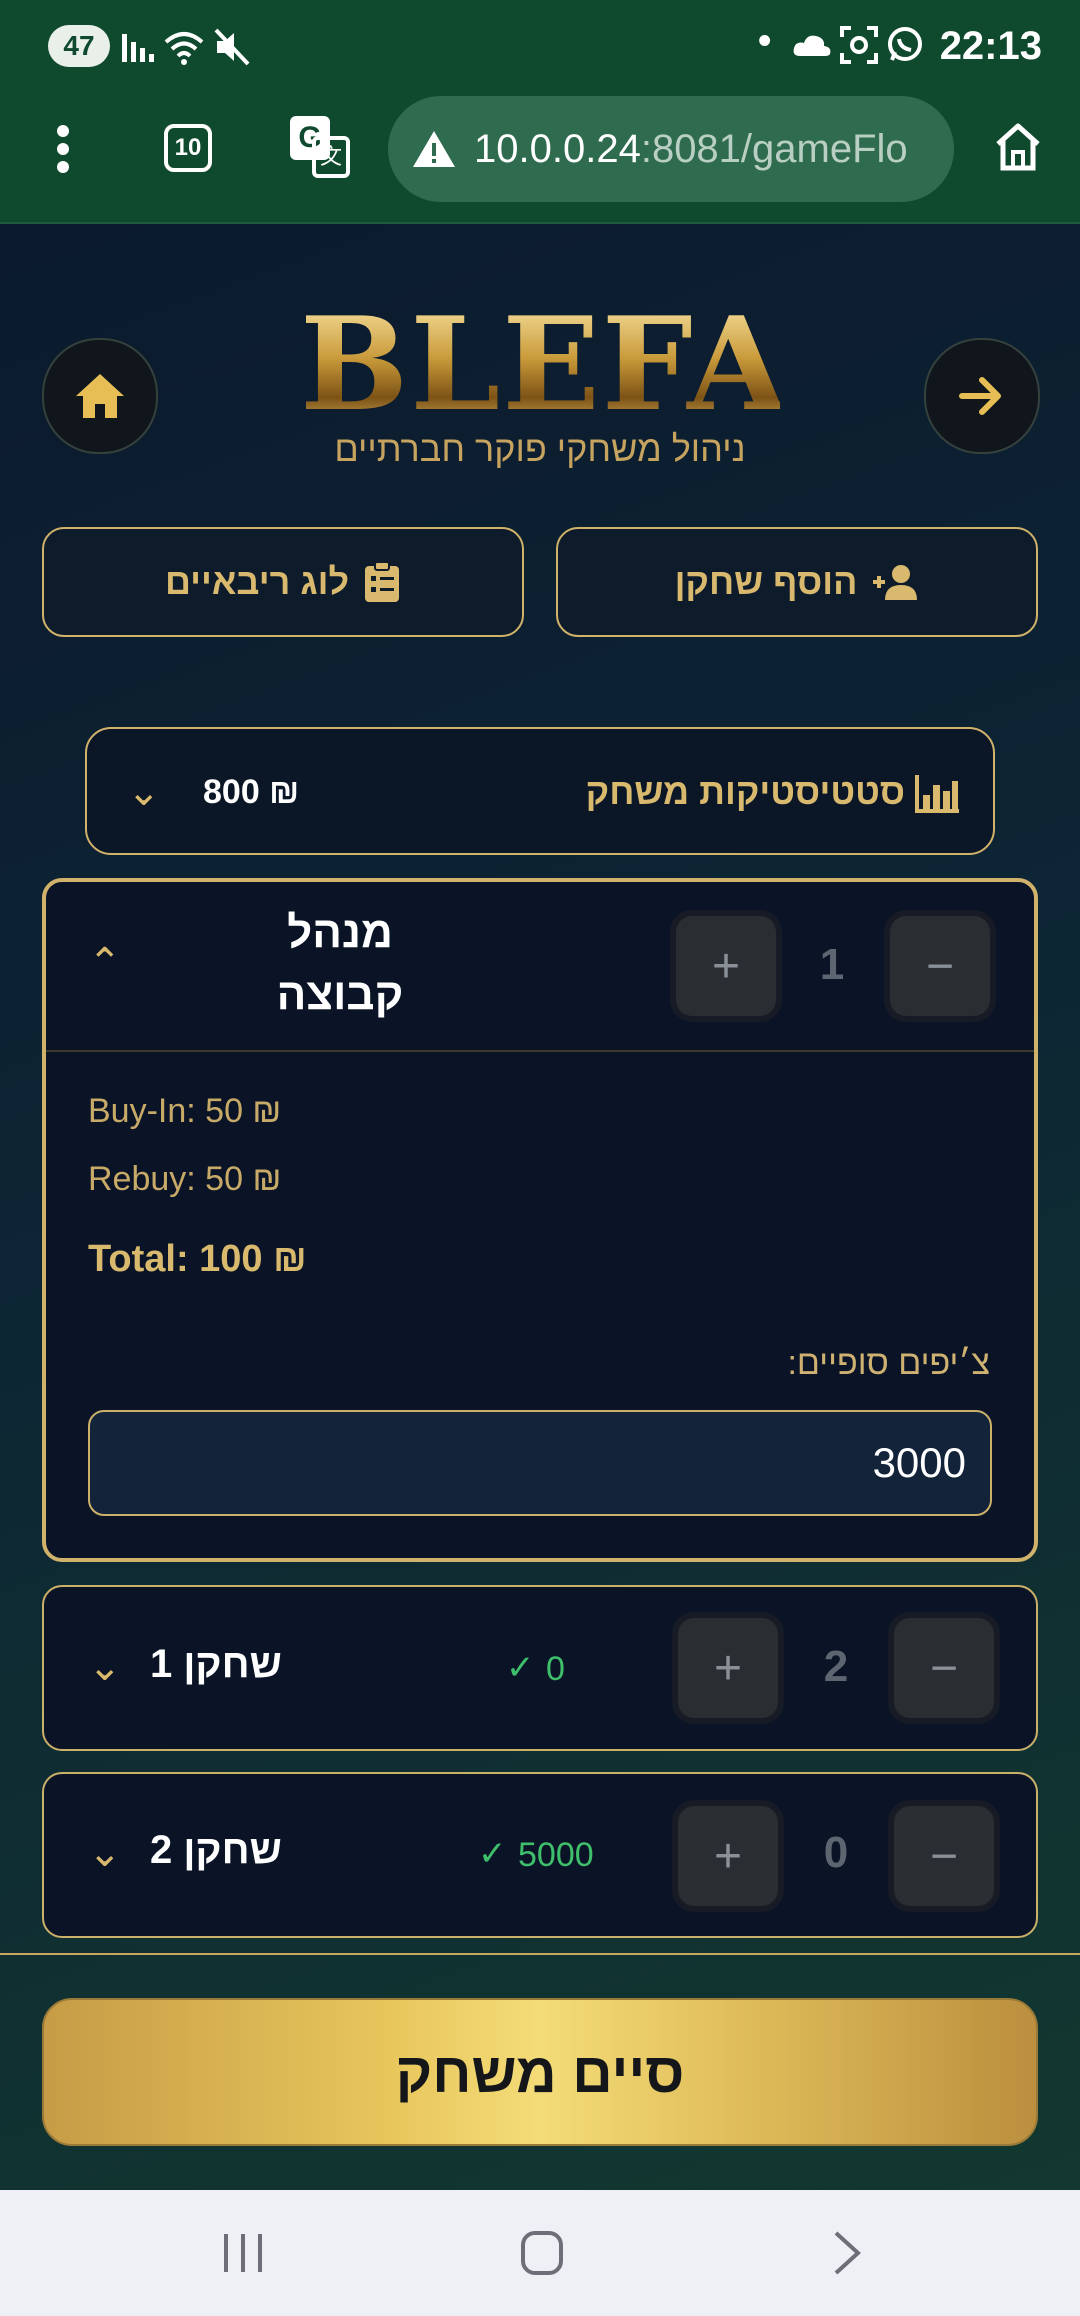  What do you see at coordinates (138, 48) in the screenshot?
I see `signal-icon` at bounding box center [138, 48].